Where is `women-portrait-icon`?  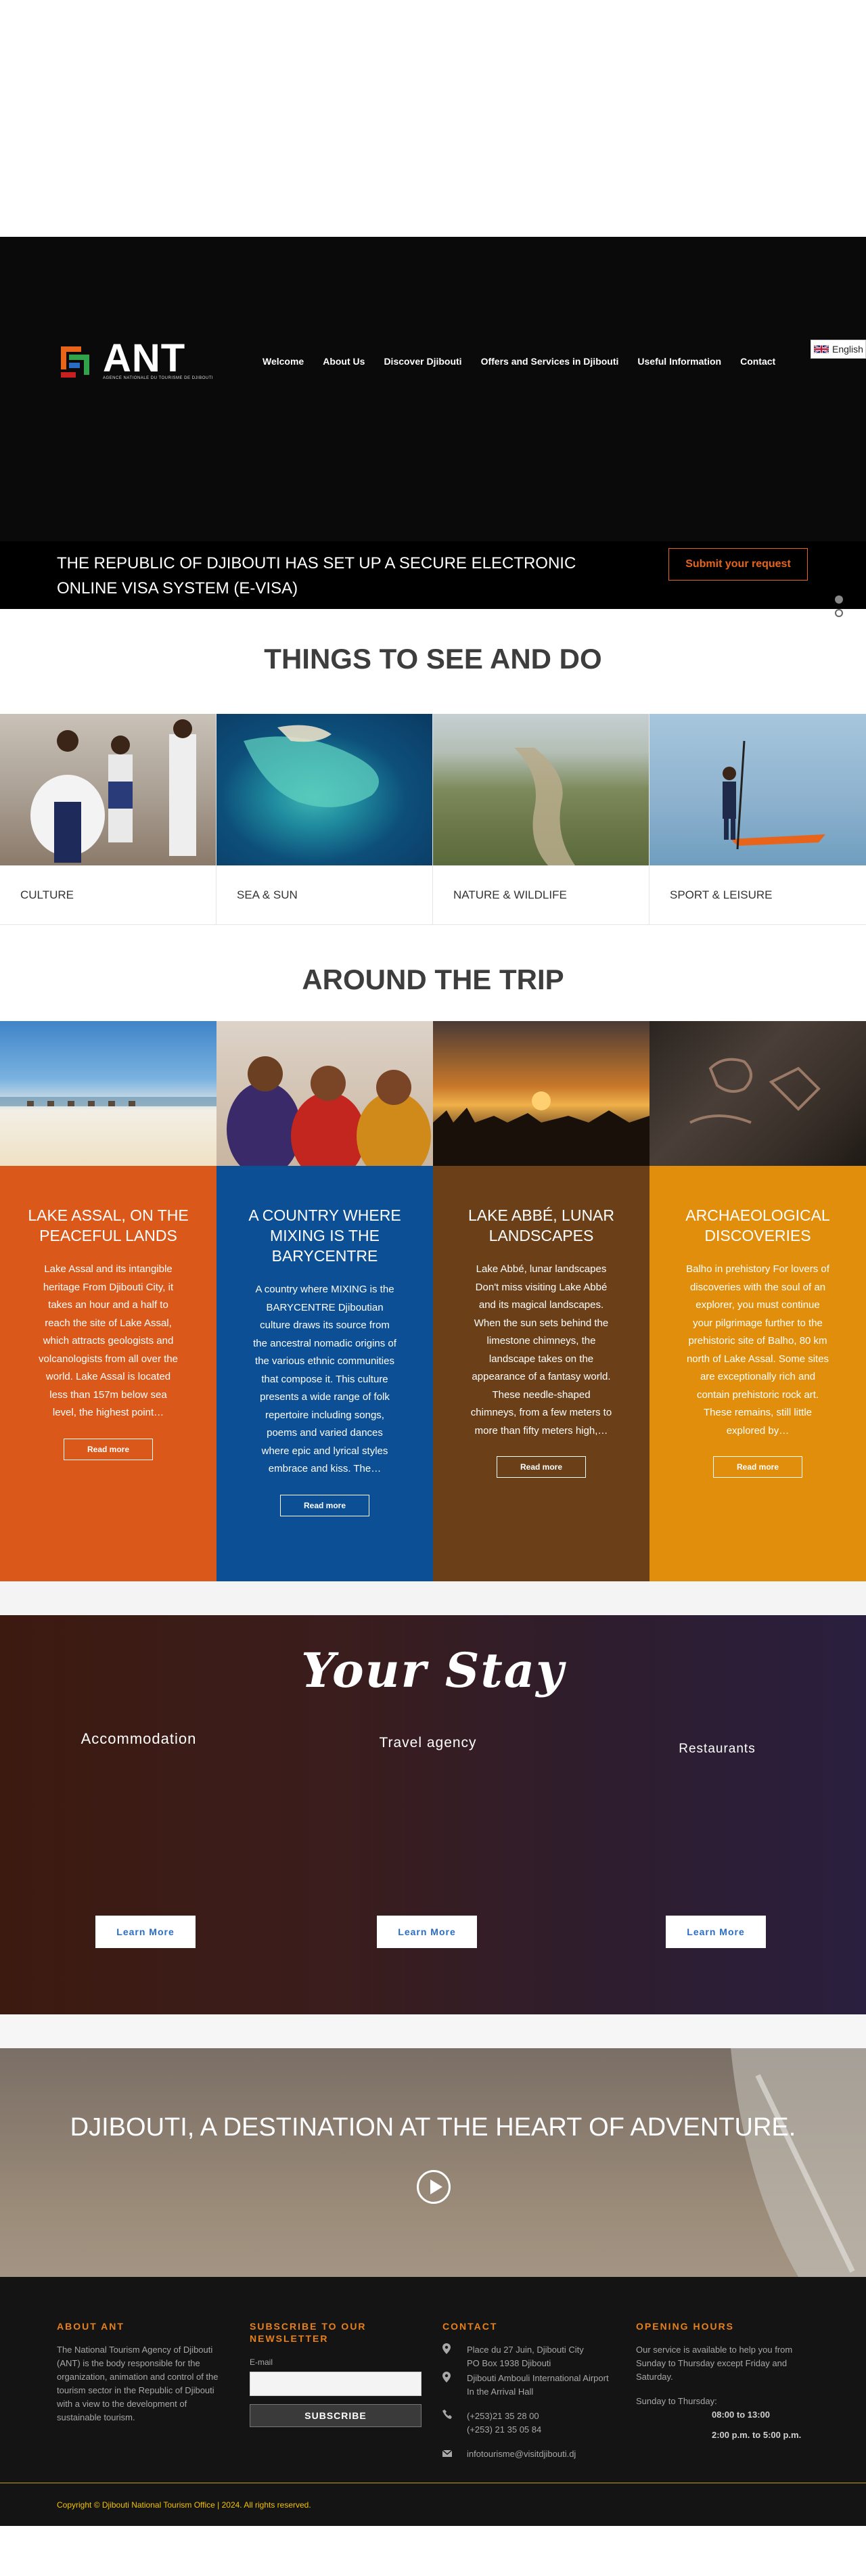 women-portrait-icon is located at coordinates (329, 1111).